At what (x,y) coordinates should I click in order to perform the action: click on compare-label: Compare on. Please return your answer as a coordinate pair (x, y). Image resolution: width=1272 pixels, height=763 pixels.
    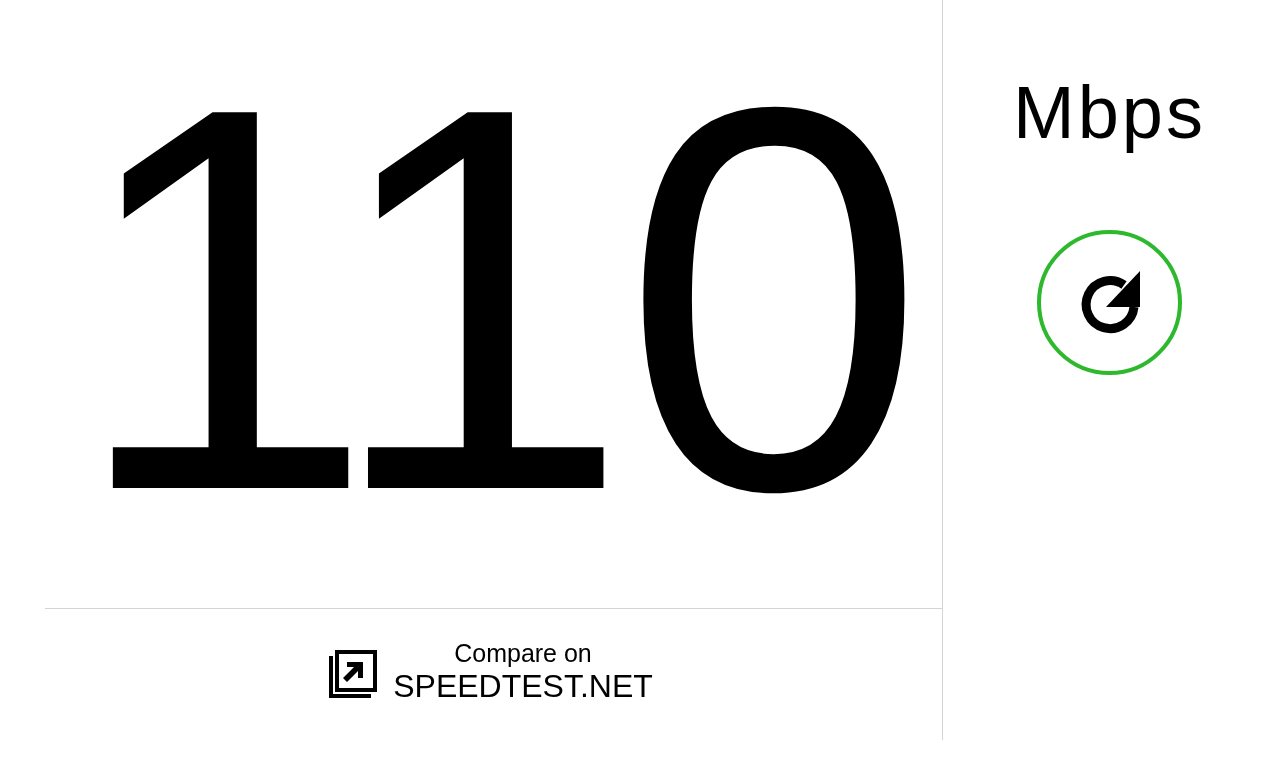
    Looking at the image, I should click on (523, 653).